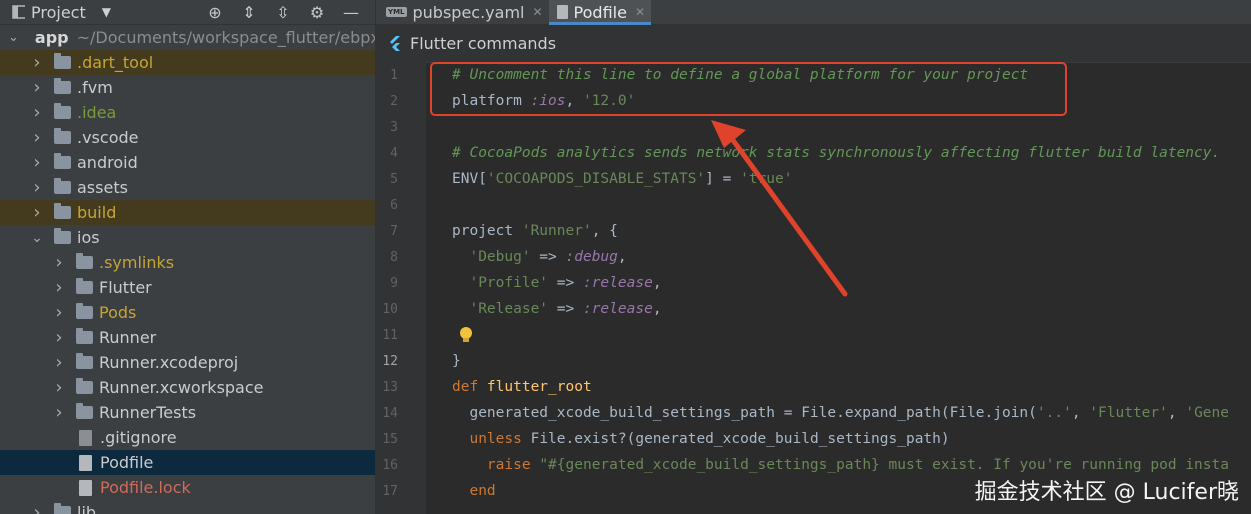 The image size is (1251, 514). I want to click on tree-item: › Runner.xcodeproj, so click(187, 362).